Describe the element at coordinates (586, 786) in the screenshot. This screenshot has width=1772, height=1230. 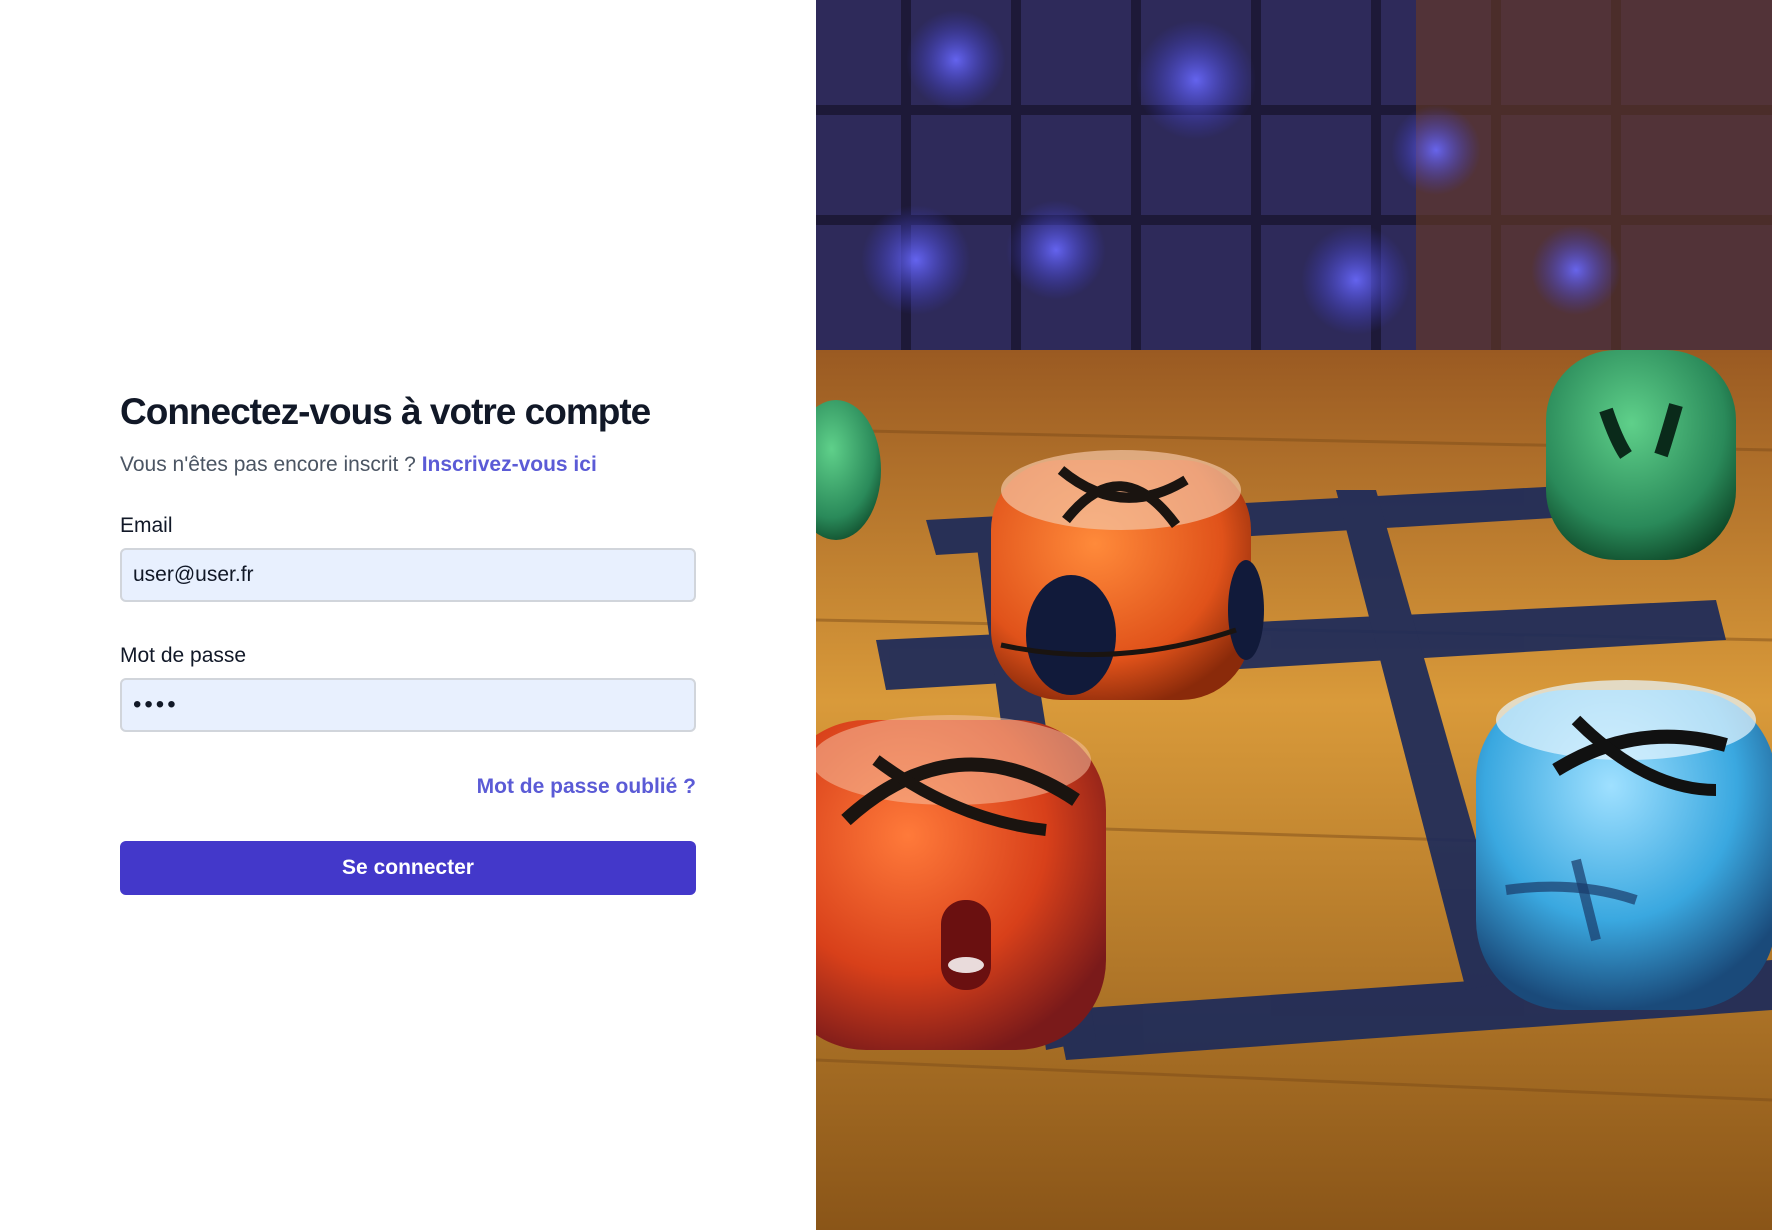
I see `forgot-password-link: Mot de passe oublié ?` at that location.